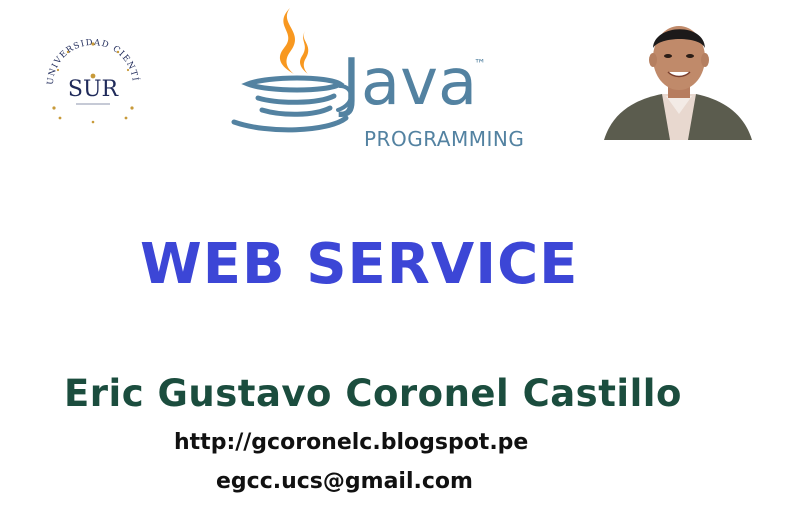  What do you see at coordinates (87, 73) in the screenshot?
I see `university-seal-icon: UNIVERSIDAD CIENTÍFICA DEL SUR` at bounding box center [87, 73].